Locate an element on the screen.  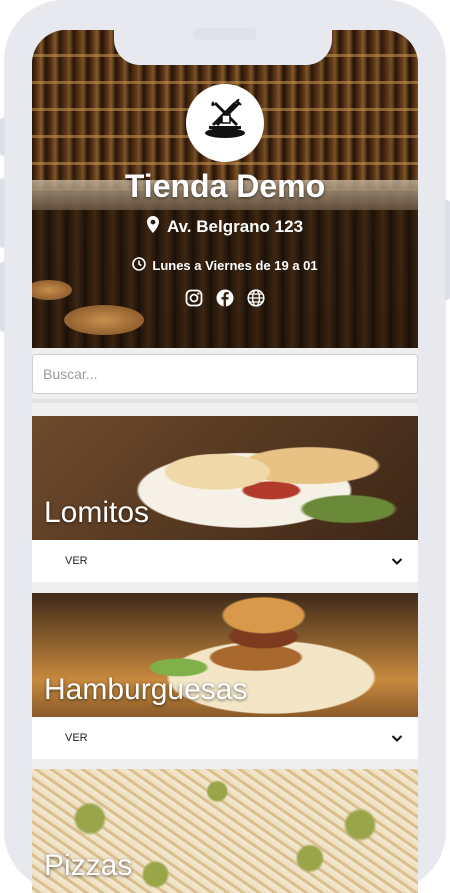
phone-speaker is located at coordinates (225, 34).